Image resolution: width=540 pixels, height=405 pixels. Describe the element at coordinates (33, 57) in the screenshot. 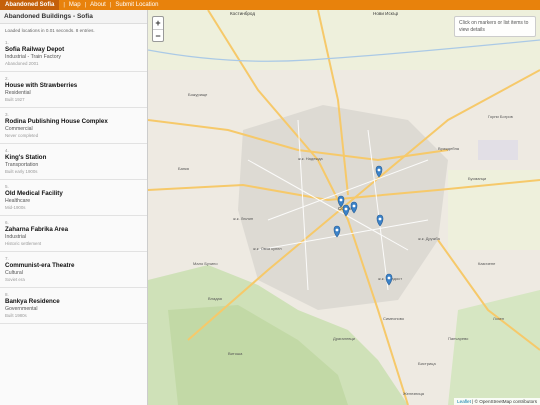

I see `item-category: Industrial - Train Factory` at that location.